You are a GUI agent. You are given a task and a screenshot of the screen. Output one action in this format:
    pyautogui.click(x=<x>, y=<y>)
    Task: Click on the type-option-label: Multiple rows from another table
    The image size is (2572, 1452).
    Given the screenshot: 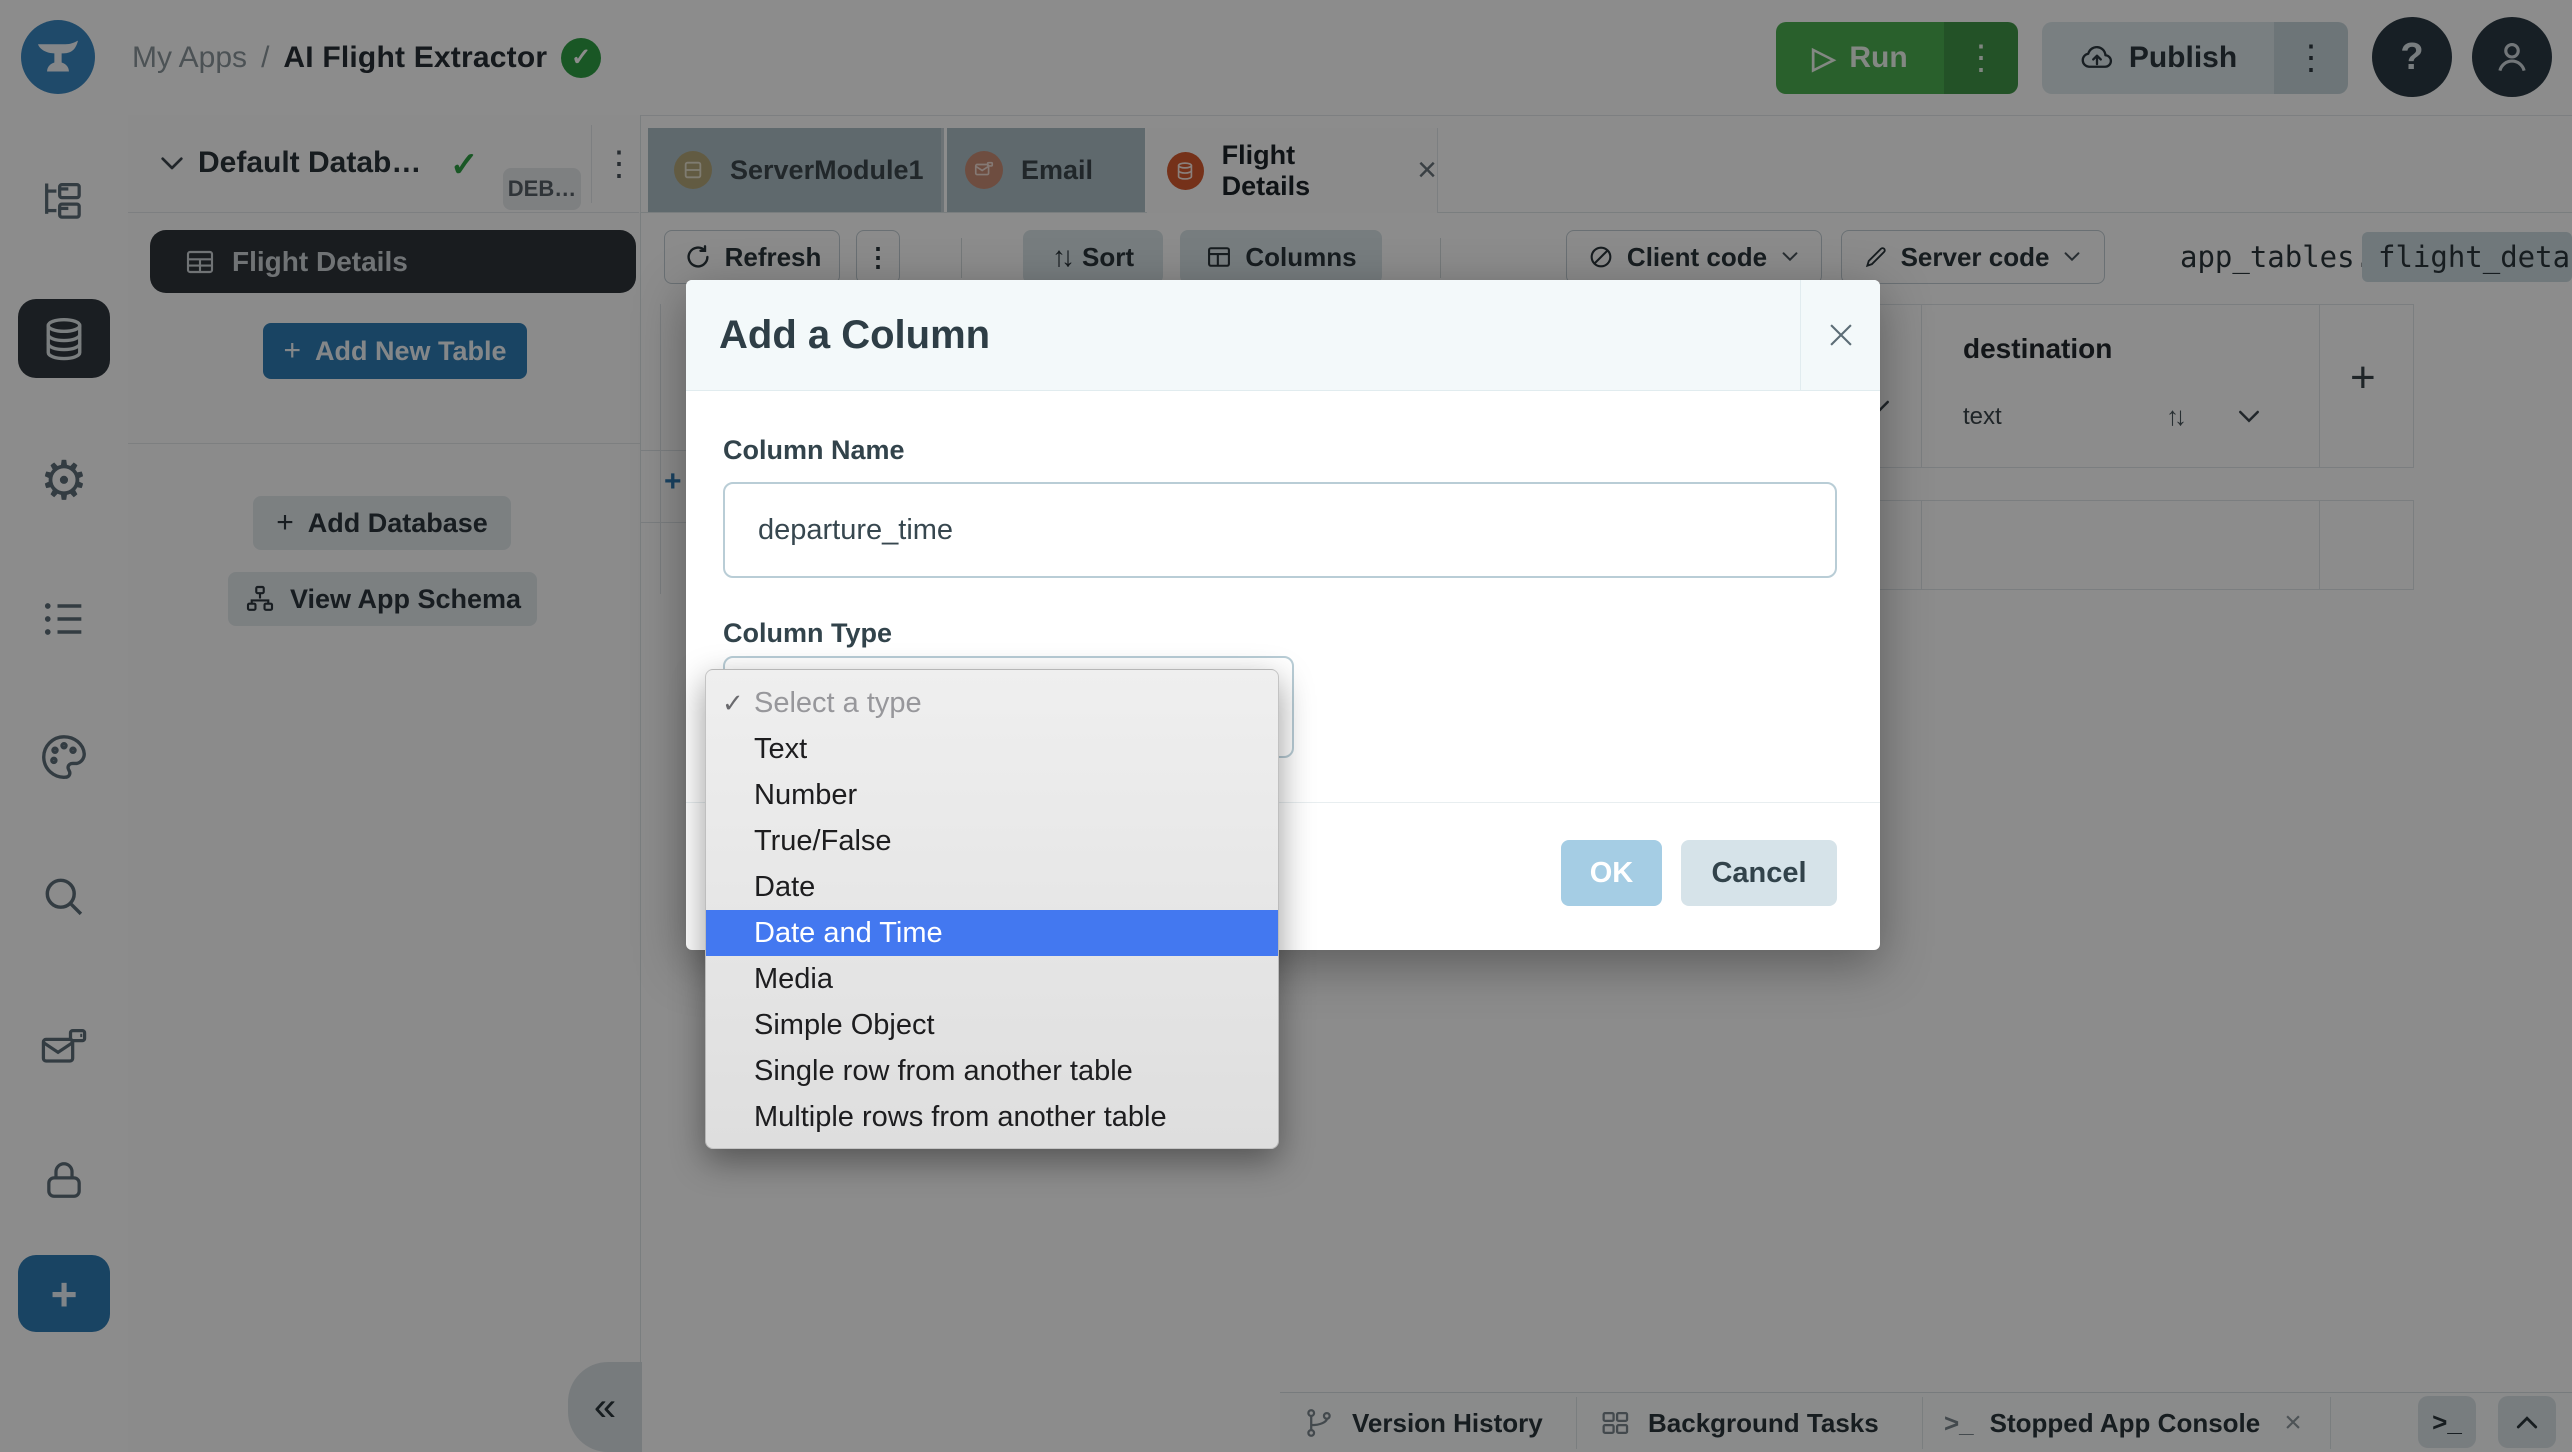 What is the action you would take?
    pyautogui.click(x=960, y=1116)
    